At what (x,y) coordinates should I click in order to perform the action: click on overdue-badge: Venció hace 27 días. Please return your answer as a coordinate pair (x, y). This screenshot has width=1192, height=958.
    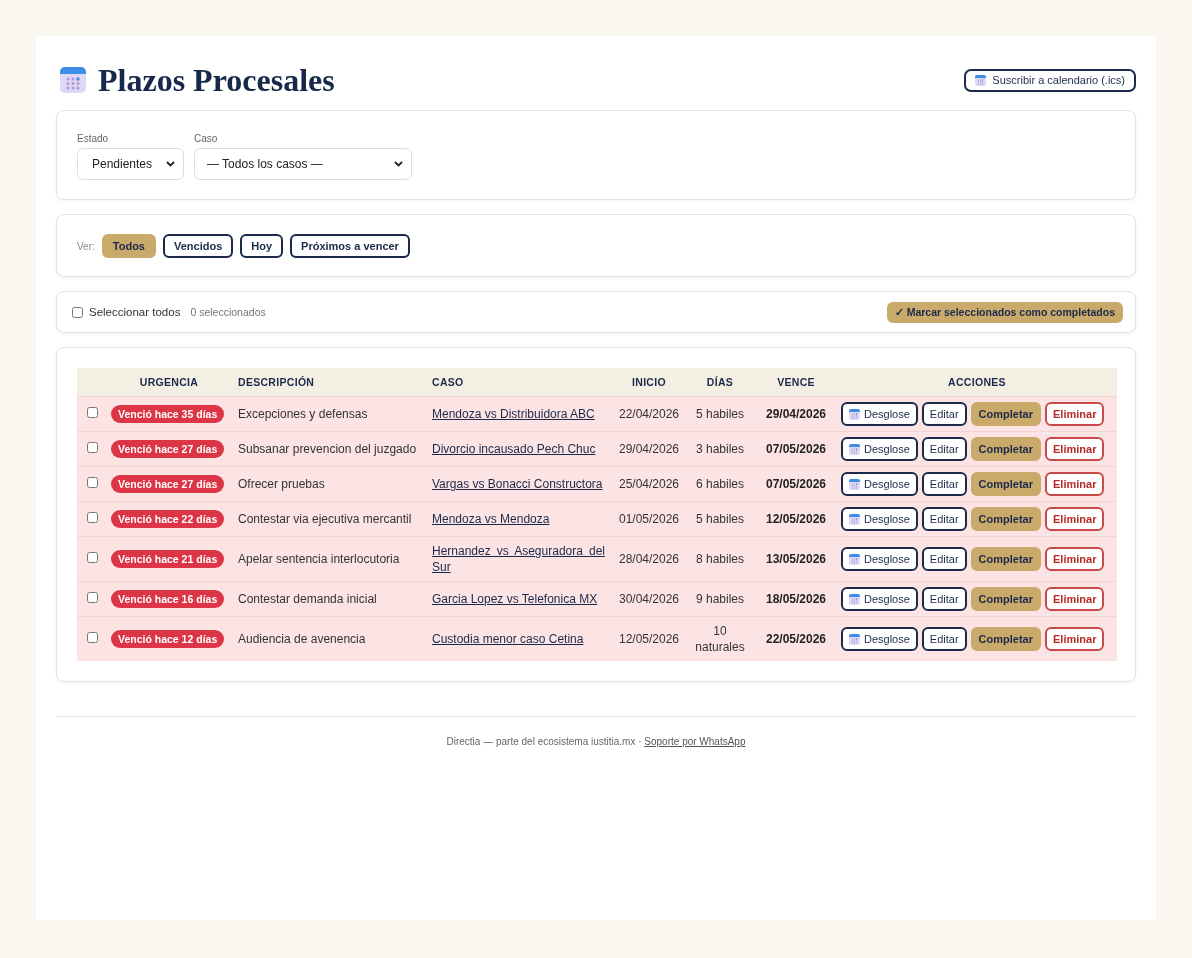
    Looking at the image, I should click on (168, 484).